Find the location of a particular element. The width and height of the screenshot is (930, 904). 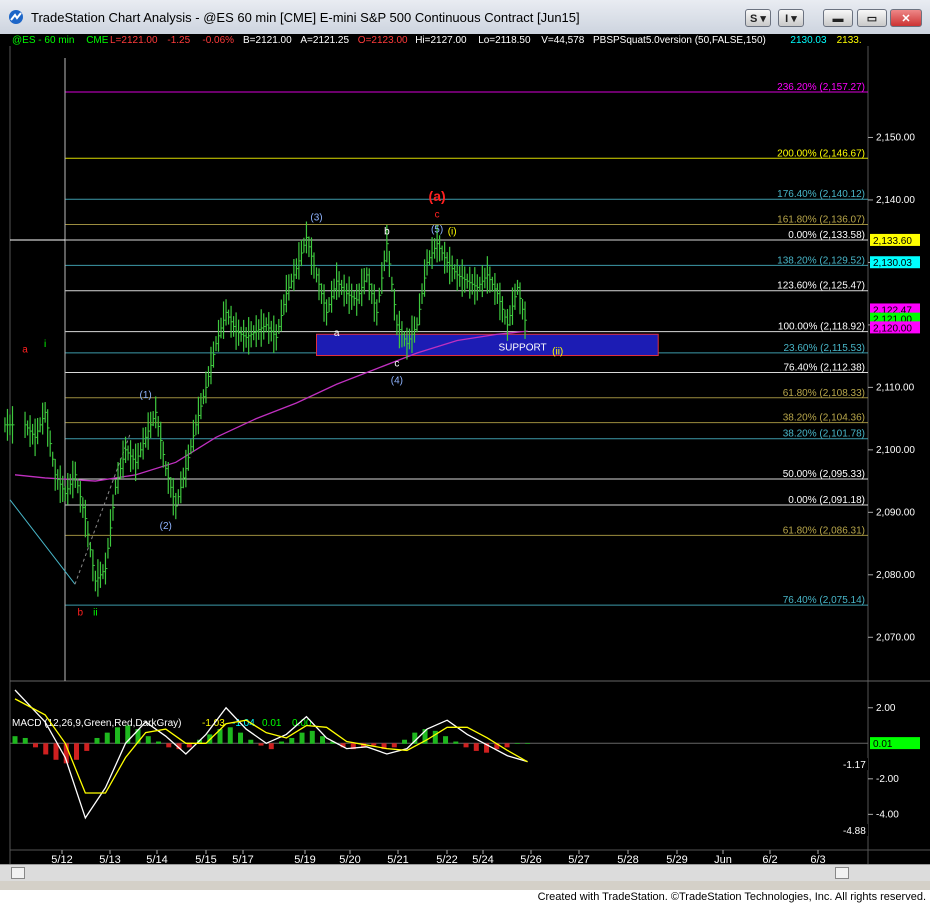

fib-label-2: 176.40% (2,140.12) is located at coordinates (821, 194).